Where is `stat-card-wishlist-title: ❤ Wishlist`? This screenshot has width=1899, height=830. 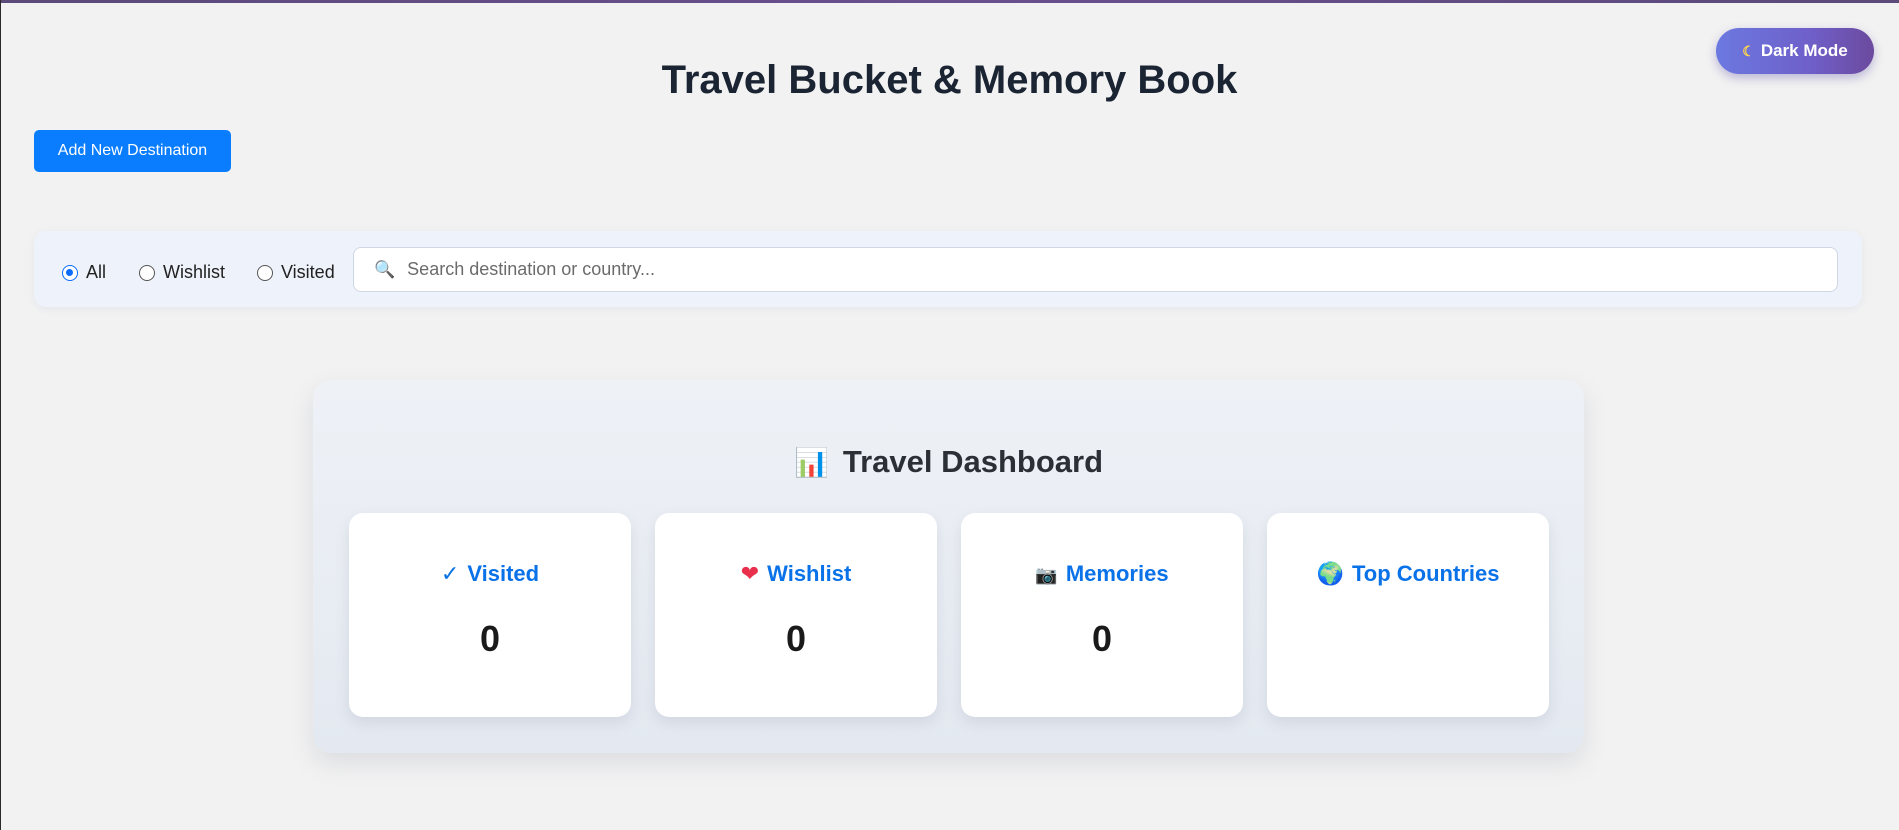 stat-card-wishlist-title: ❤ Wishlist is located at coordinates (796, 574).